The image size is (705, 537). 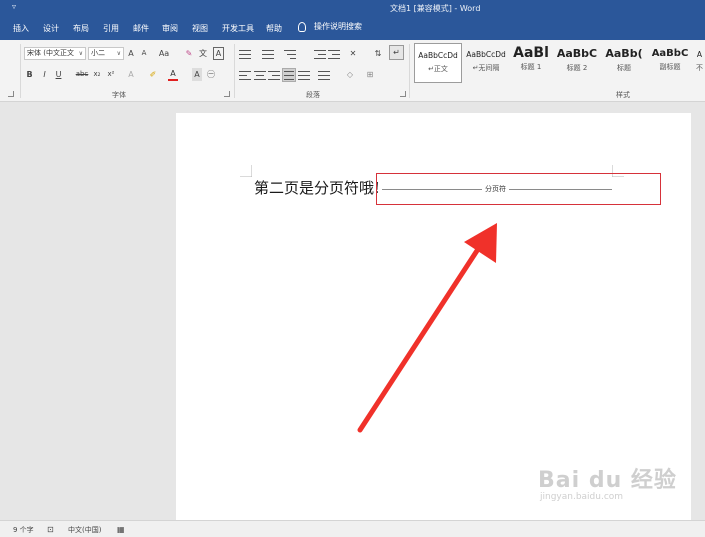 I want to click on decrease-indent-icon, so click(x=320, y=54).